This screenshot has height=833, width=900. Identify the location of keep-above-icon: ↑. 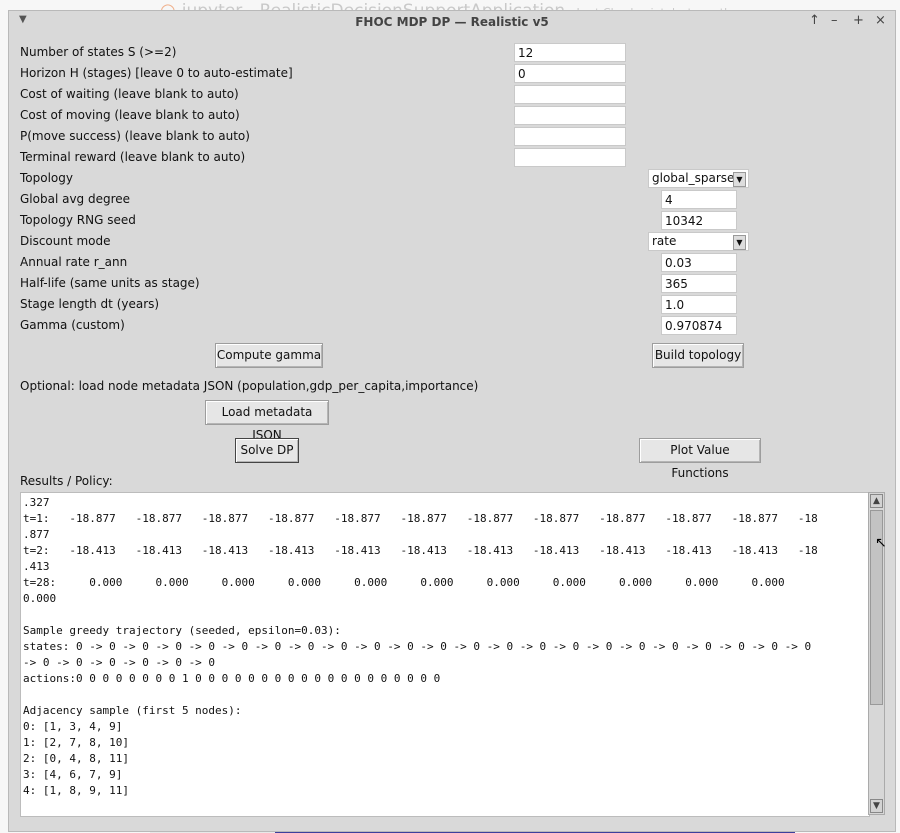
(814, 20).